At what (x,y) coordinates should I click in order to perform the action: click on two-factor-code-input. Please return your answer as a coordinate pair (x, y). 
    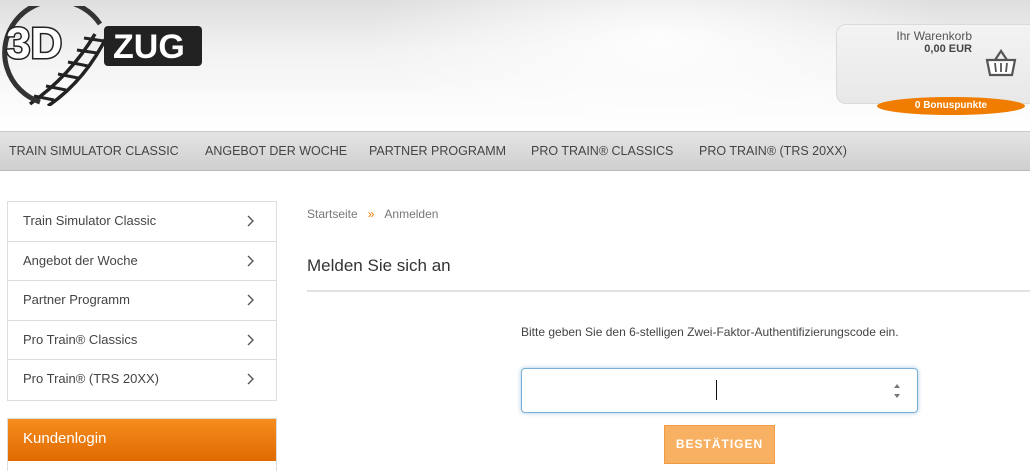
    Looking at the image, I should click on (719, 390).